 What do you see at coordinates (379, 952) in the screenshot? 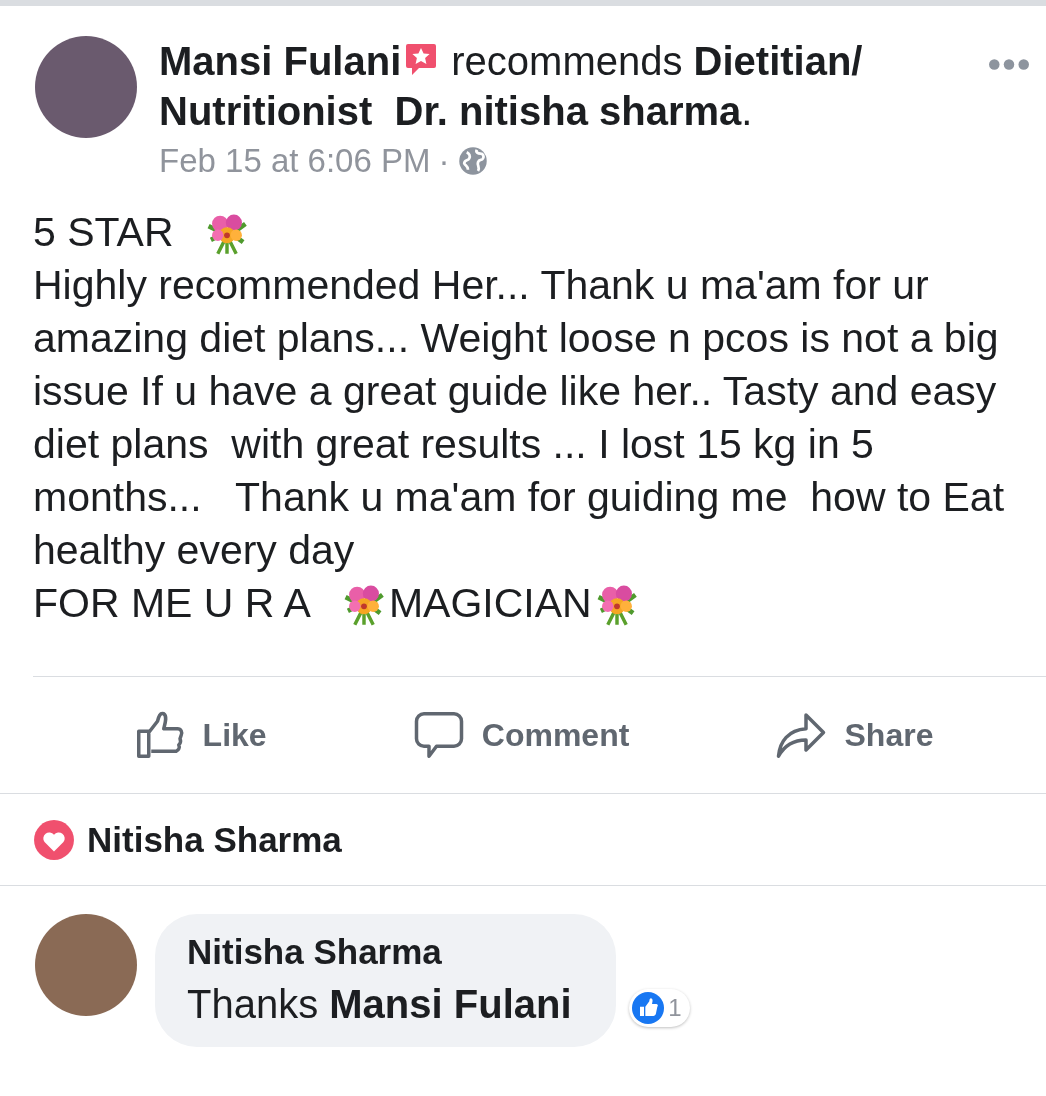
I see `comment-author-link: Nitisha Sharma` at bounding box center [379, 952].